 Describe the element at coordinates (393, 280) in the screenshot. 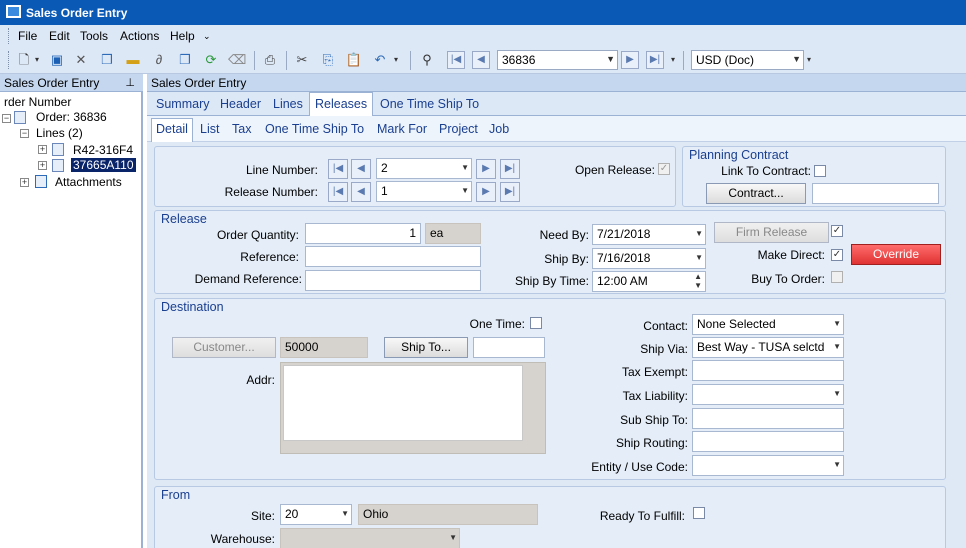

I see `demand-reference-field` at that location.